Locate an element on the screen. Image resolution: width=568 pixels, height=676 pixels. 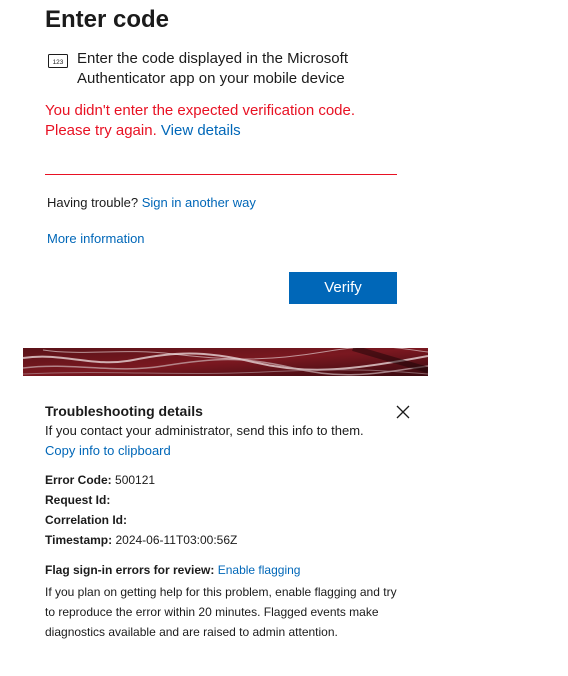
close-icon is located at coordinates (403, 412).